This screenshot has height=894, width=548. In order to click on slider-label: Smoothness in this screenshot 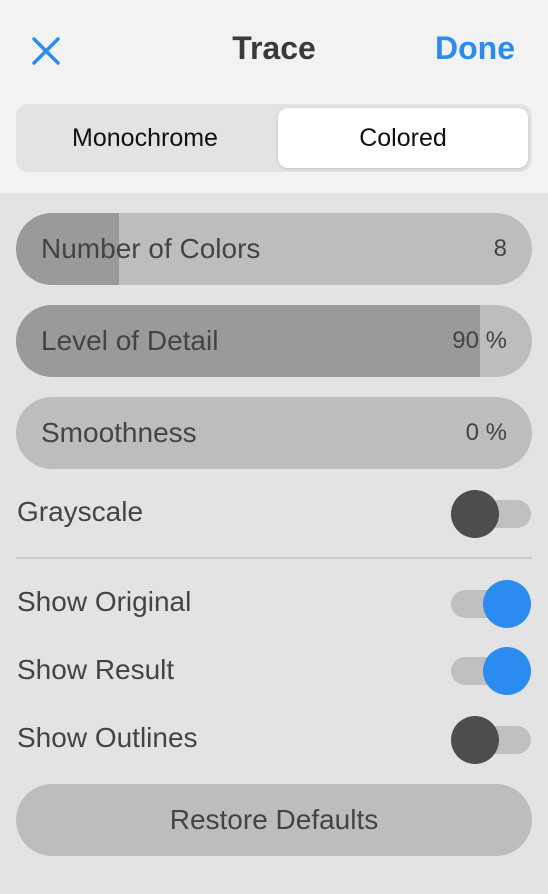, I will do `click(119, 432)`.